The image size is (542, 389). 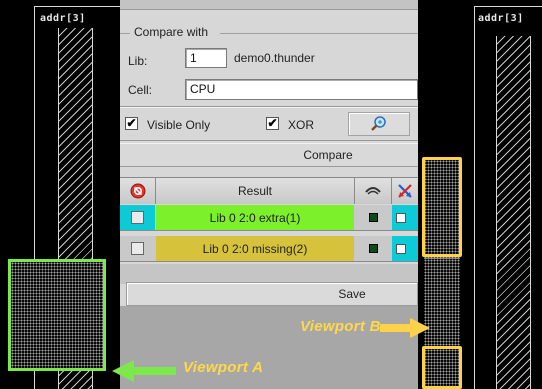 I want to click on metal-hatched-region, so click(x=513, y=212).